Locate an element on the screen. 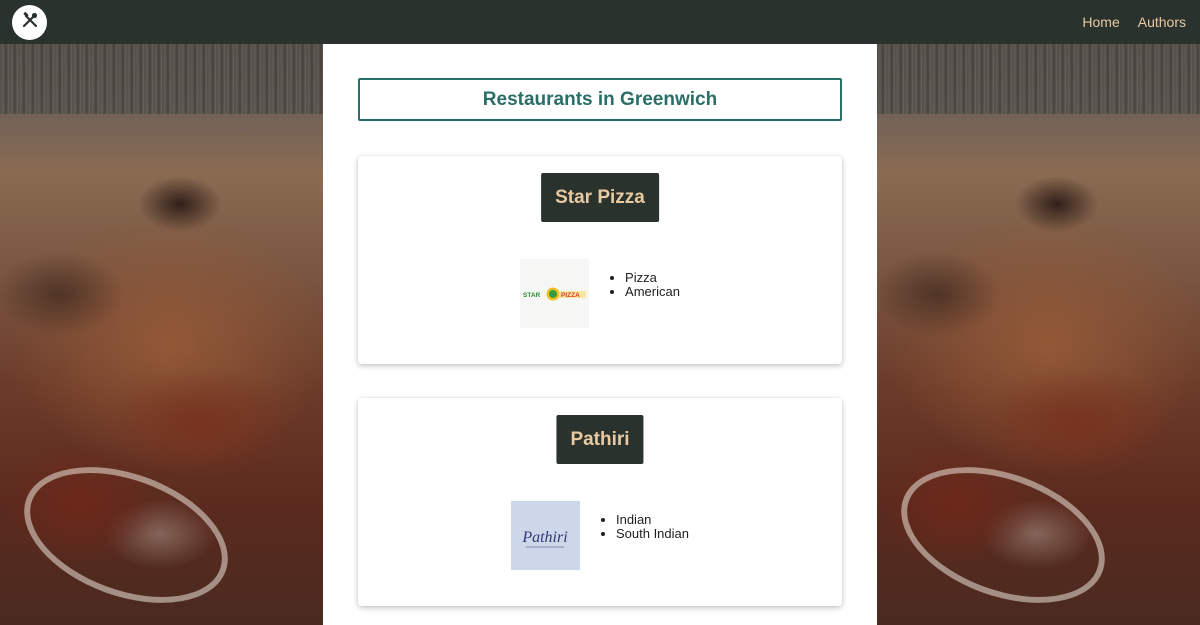 The image size is (1200, 625). nav-links: Home Authors is located at coordinates (1134, 22).